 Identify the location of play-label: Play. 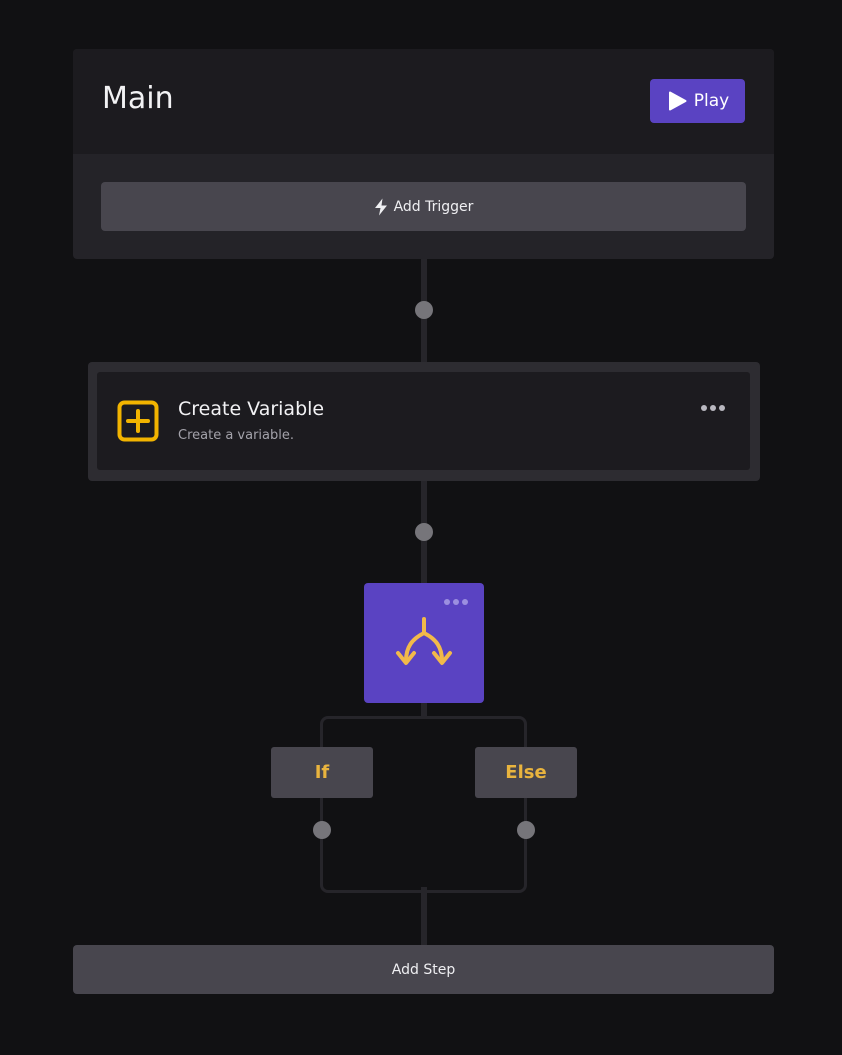
(711, 101).